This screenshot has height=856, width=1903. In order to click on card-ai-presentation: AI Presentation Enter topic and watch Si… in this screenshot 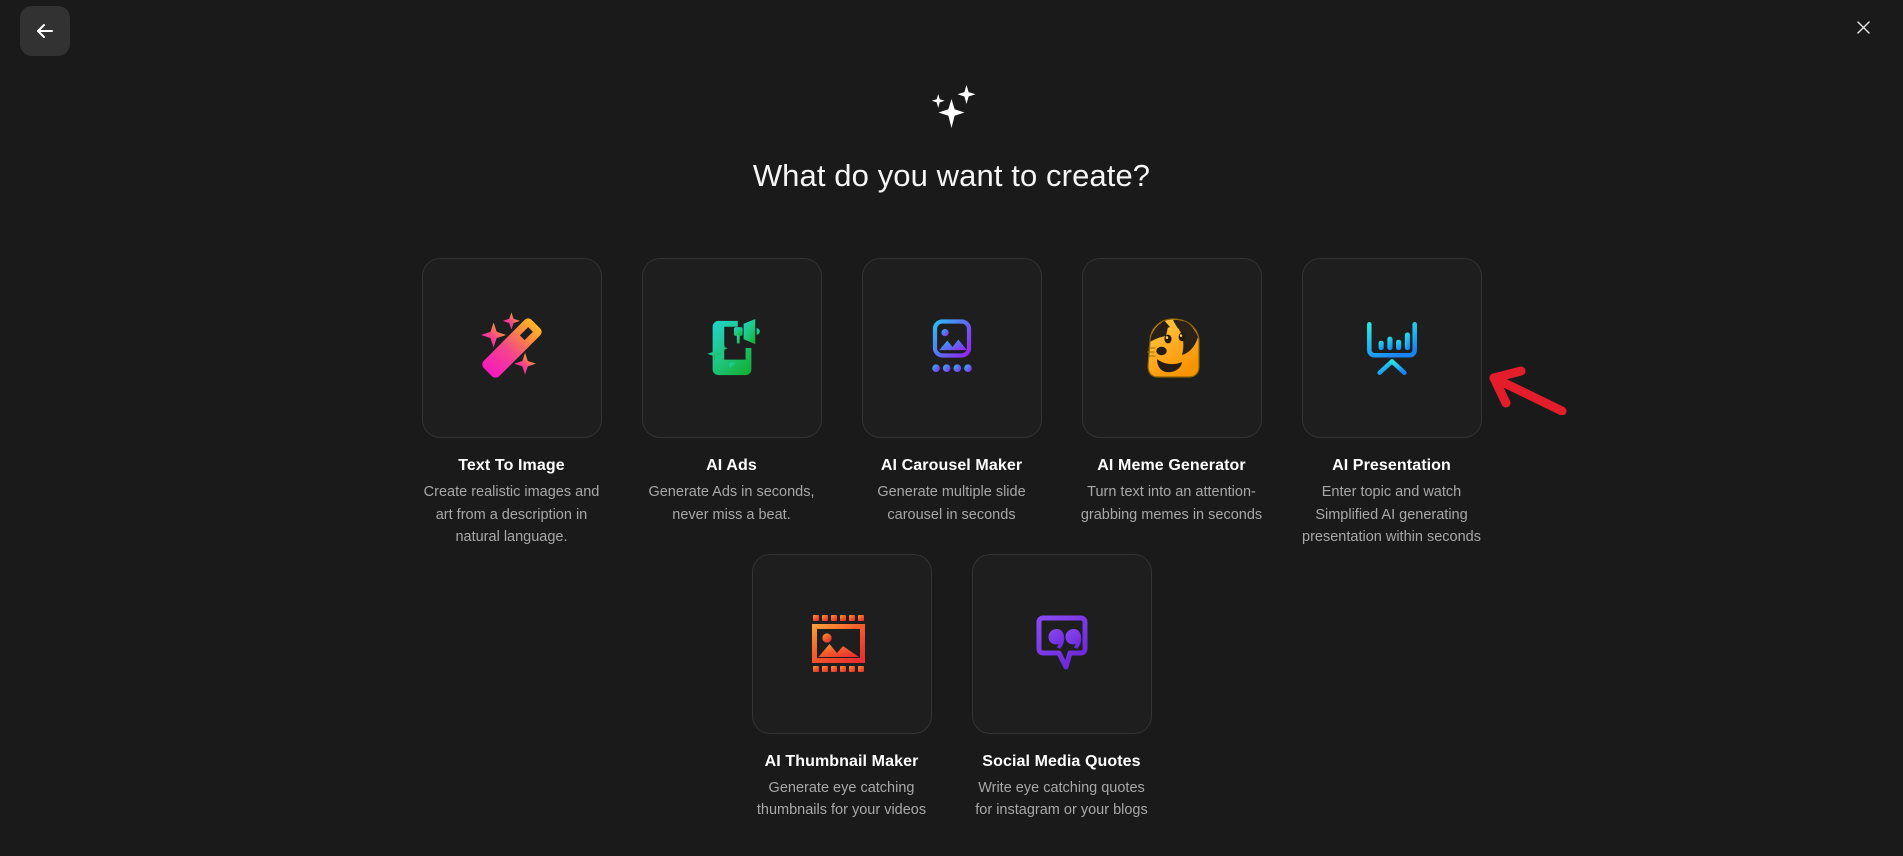, I will do `click(1391, 403)`.